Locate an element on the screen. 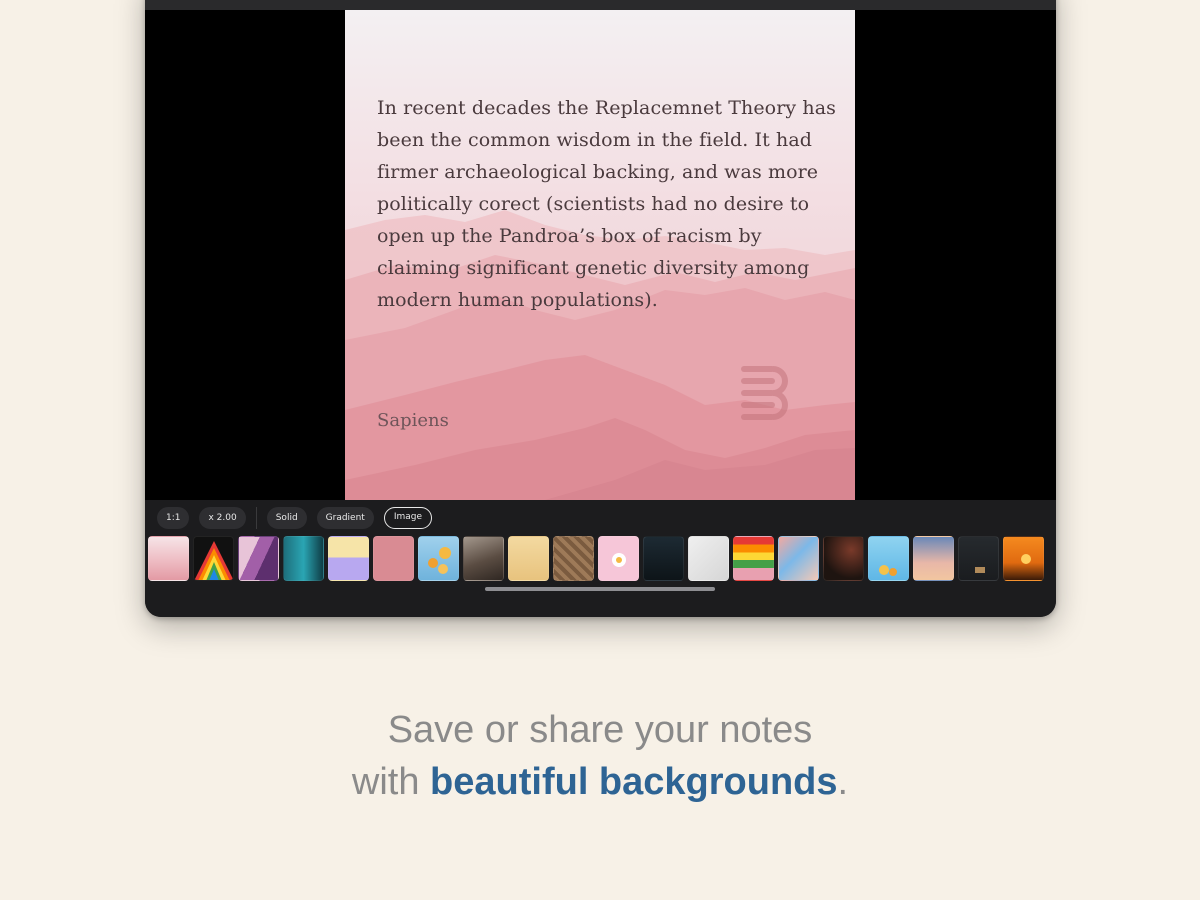  option-chips: 1:1 x 2.00 Solid Gradient Image is located at coordinates (299, 518).